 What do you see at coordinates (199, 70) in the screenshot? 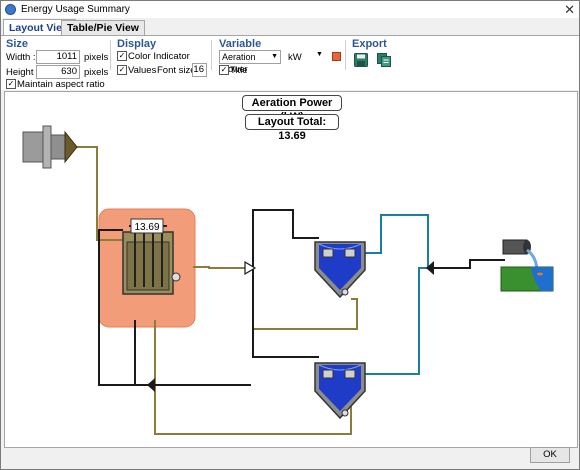
I see `font-size-field: 16` at bounding box center [199, 70].